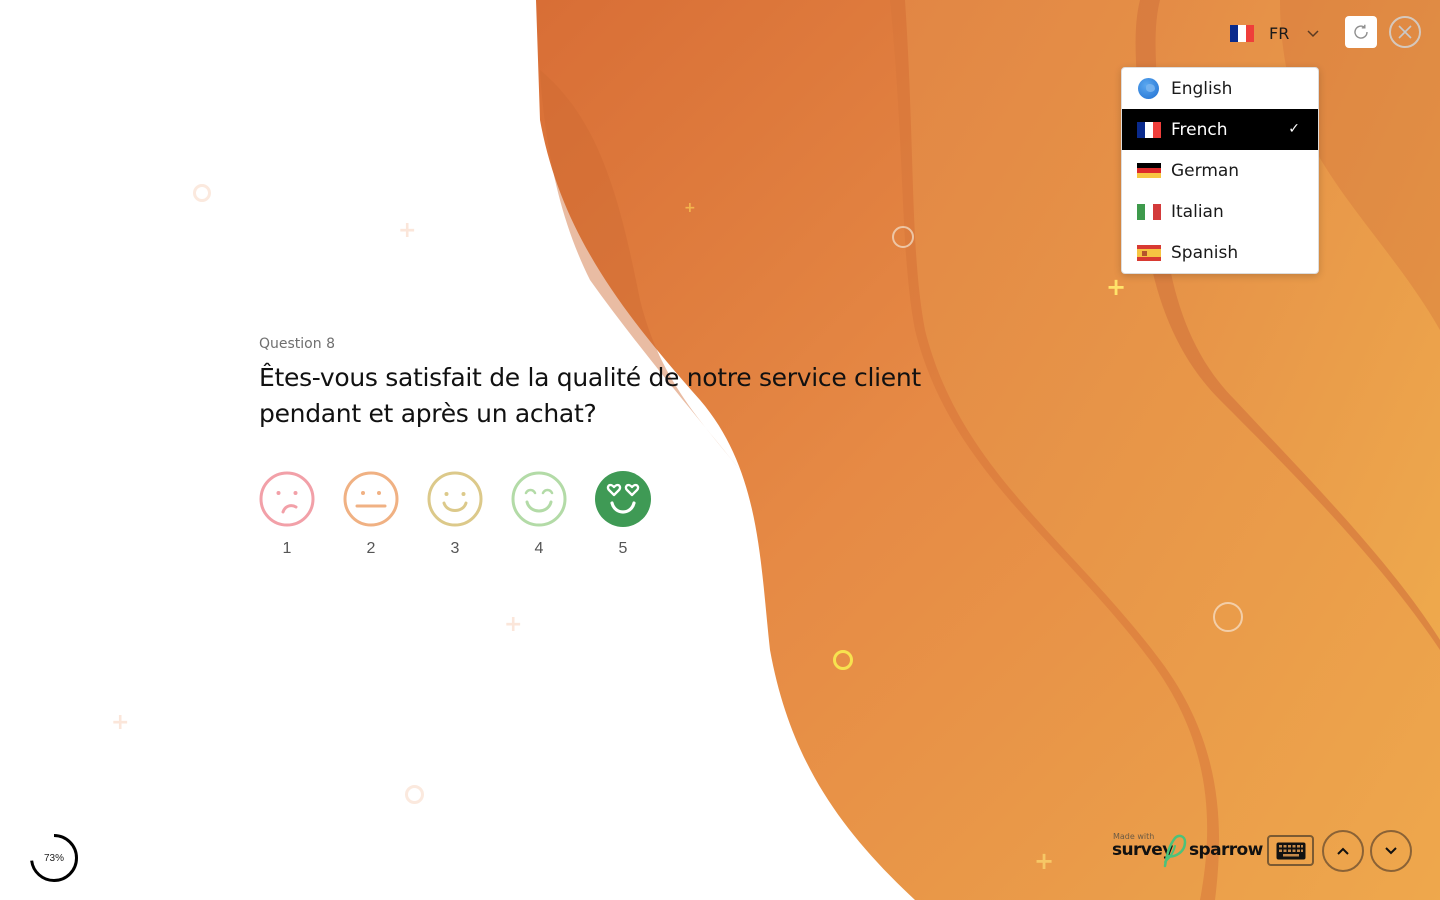 This screenshot has height=900, width=1440. I want to click on rating-option-2: 2, so click(371, 514).